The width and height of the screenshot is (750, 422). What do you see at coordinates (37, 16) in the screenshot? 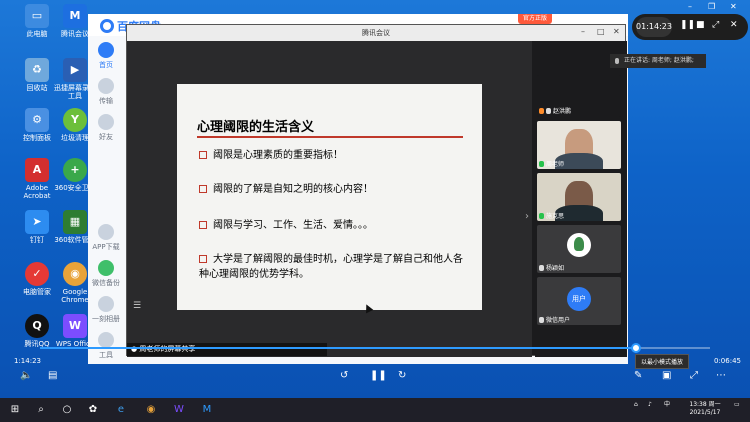
I see `computer-icon: ▭` at bounding box center [37, 16].